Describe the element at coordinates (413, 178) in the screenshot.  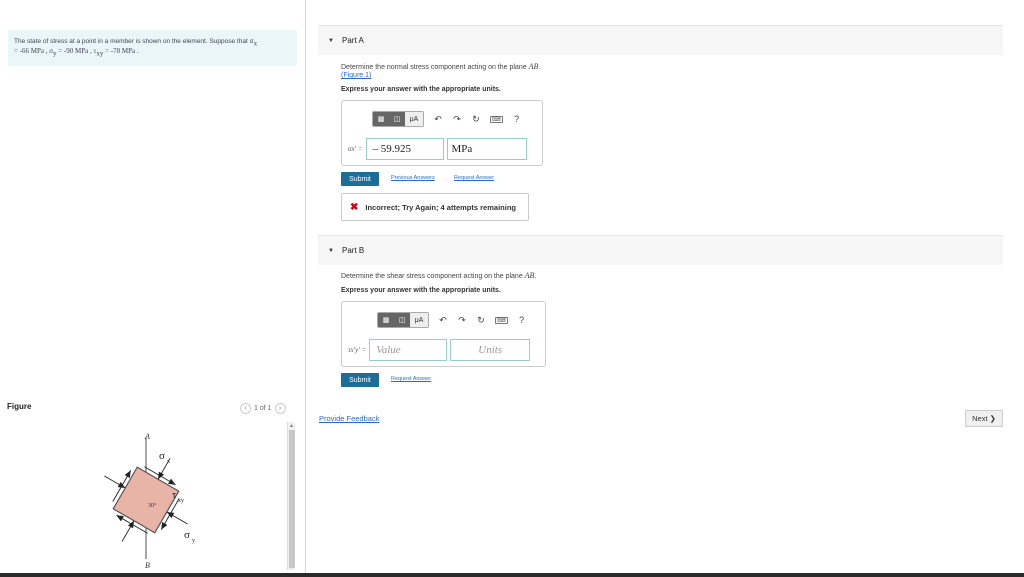
I see `previous-answers-link: Previous Answers` at that location.